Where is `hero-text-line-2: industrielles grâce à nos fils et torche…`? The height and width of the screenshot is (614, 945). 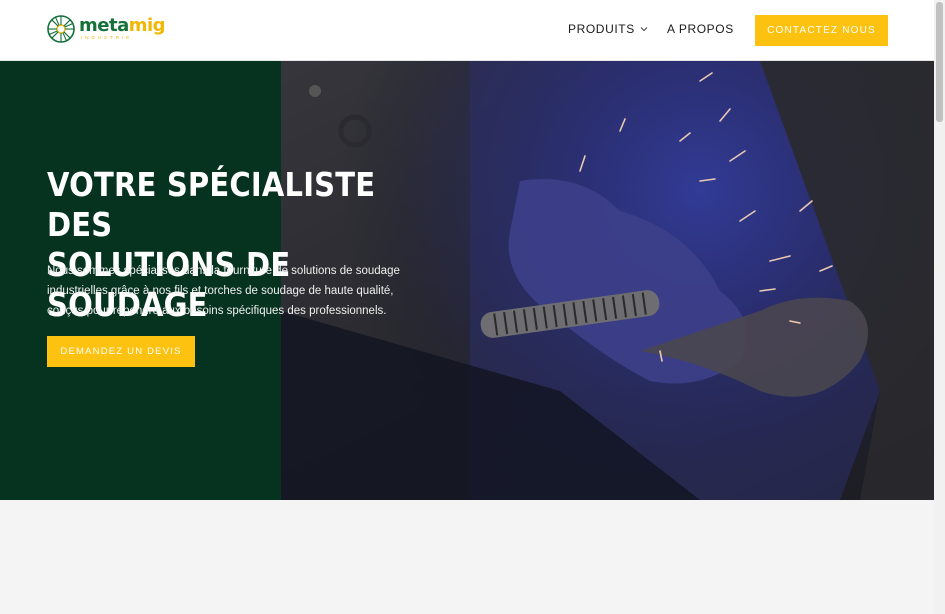 hero-text-line-2: industrielles grâce à nos fils et torche… is located at coordinates (220, 291).